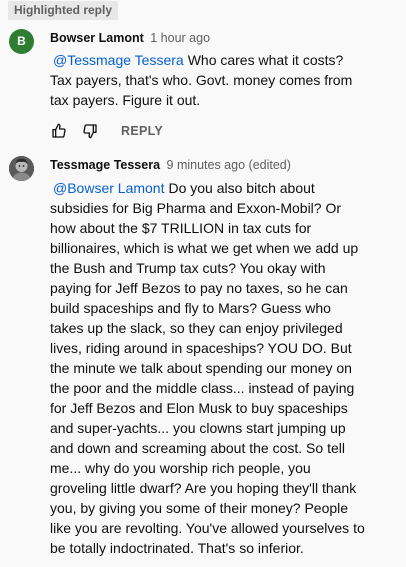 The image size is (406, 567). I want to click on highlighted-reply-badge: Highlighted reply, so click(63, 10).